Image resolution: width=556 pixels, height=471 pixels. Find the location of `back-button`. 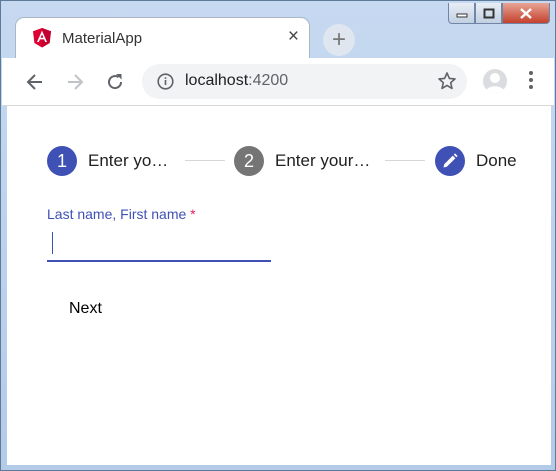

back-button is located at coordinates (35, 82).